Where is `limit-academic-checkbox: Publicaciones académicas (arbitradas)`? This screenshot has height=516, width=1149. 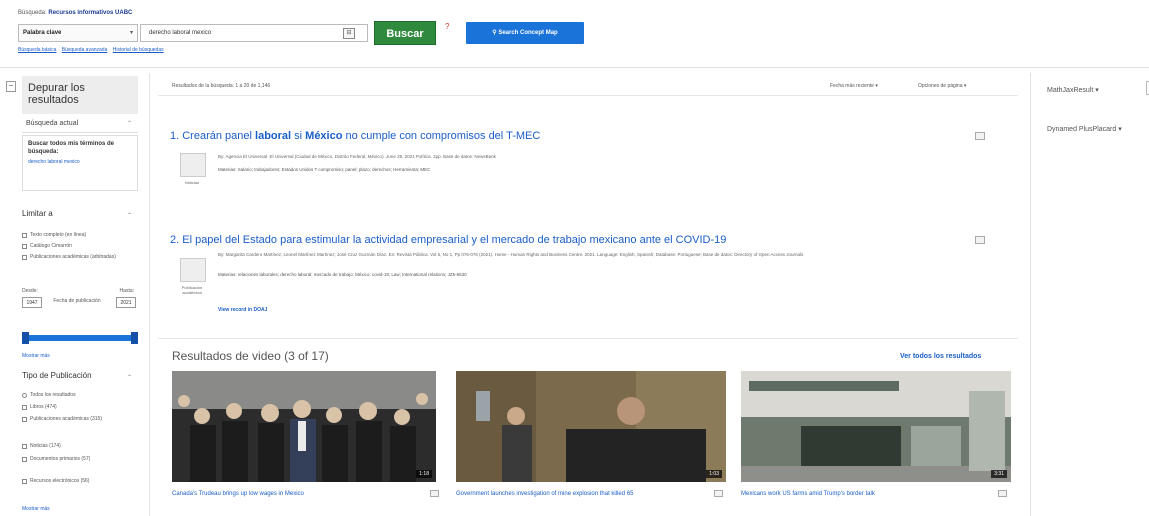
limit-academic-checkbox: Publicaciones académicas (arbitradas) is located at coordinates (76, 257).